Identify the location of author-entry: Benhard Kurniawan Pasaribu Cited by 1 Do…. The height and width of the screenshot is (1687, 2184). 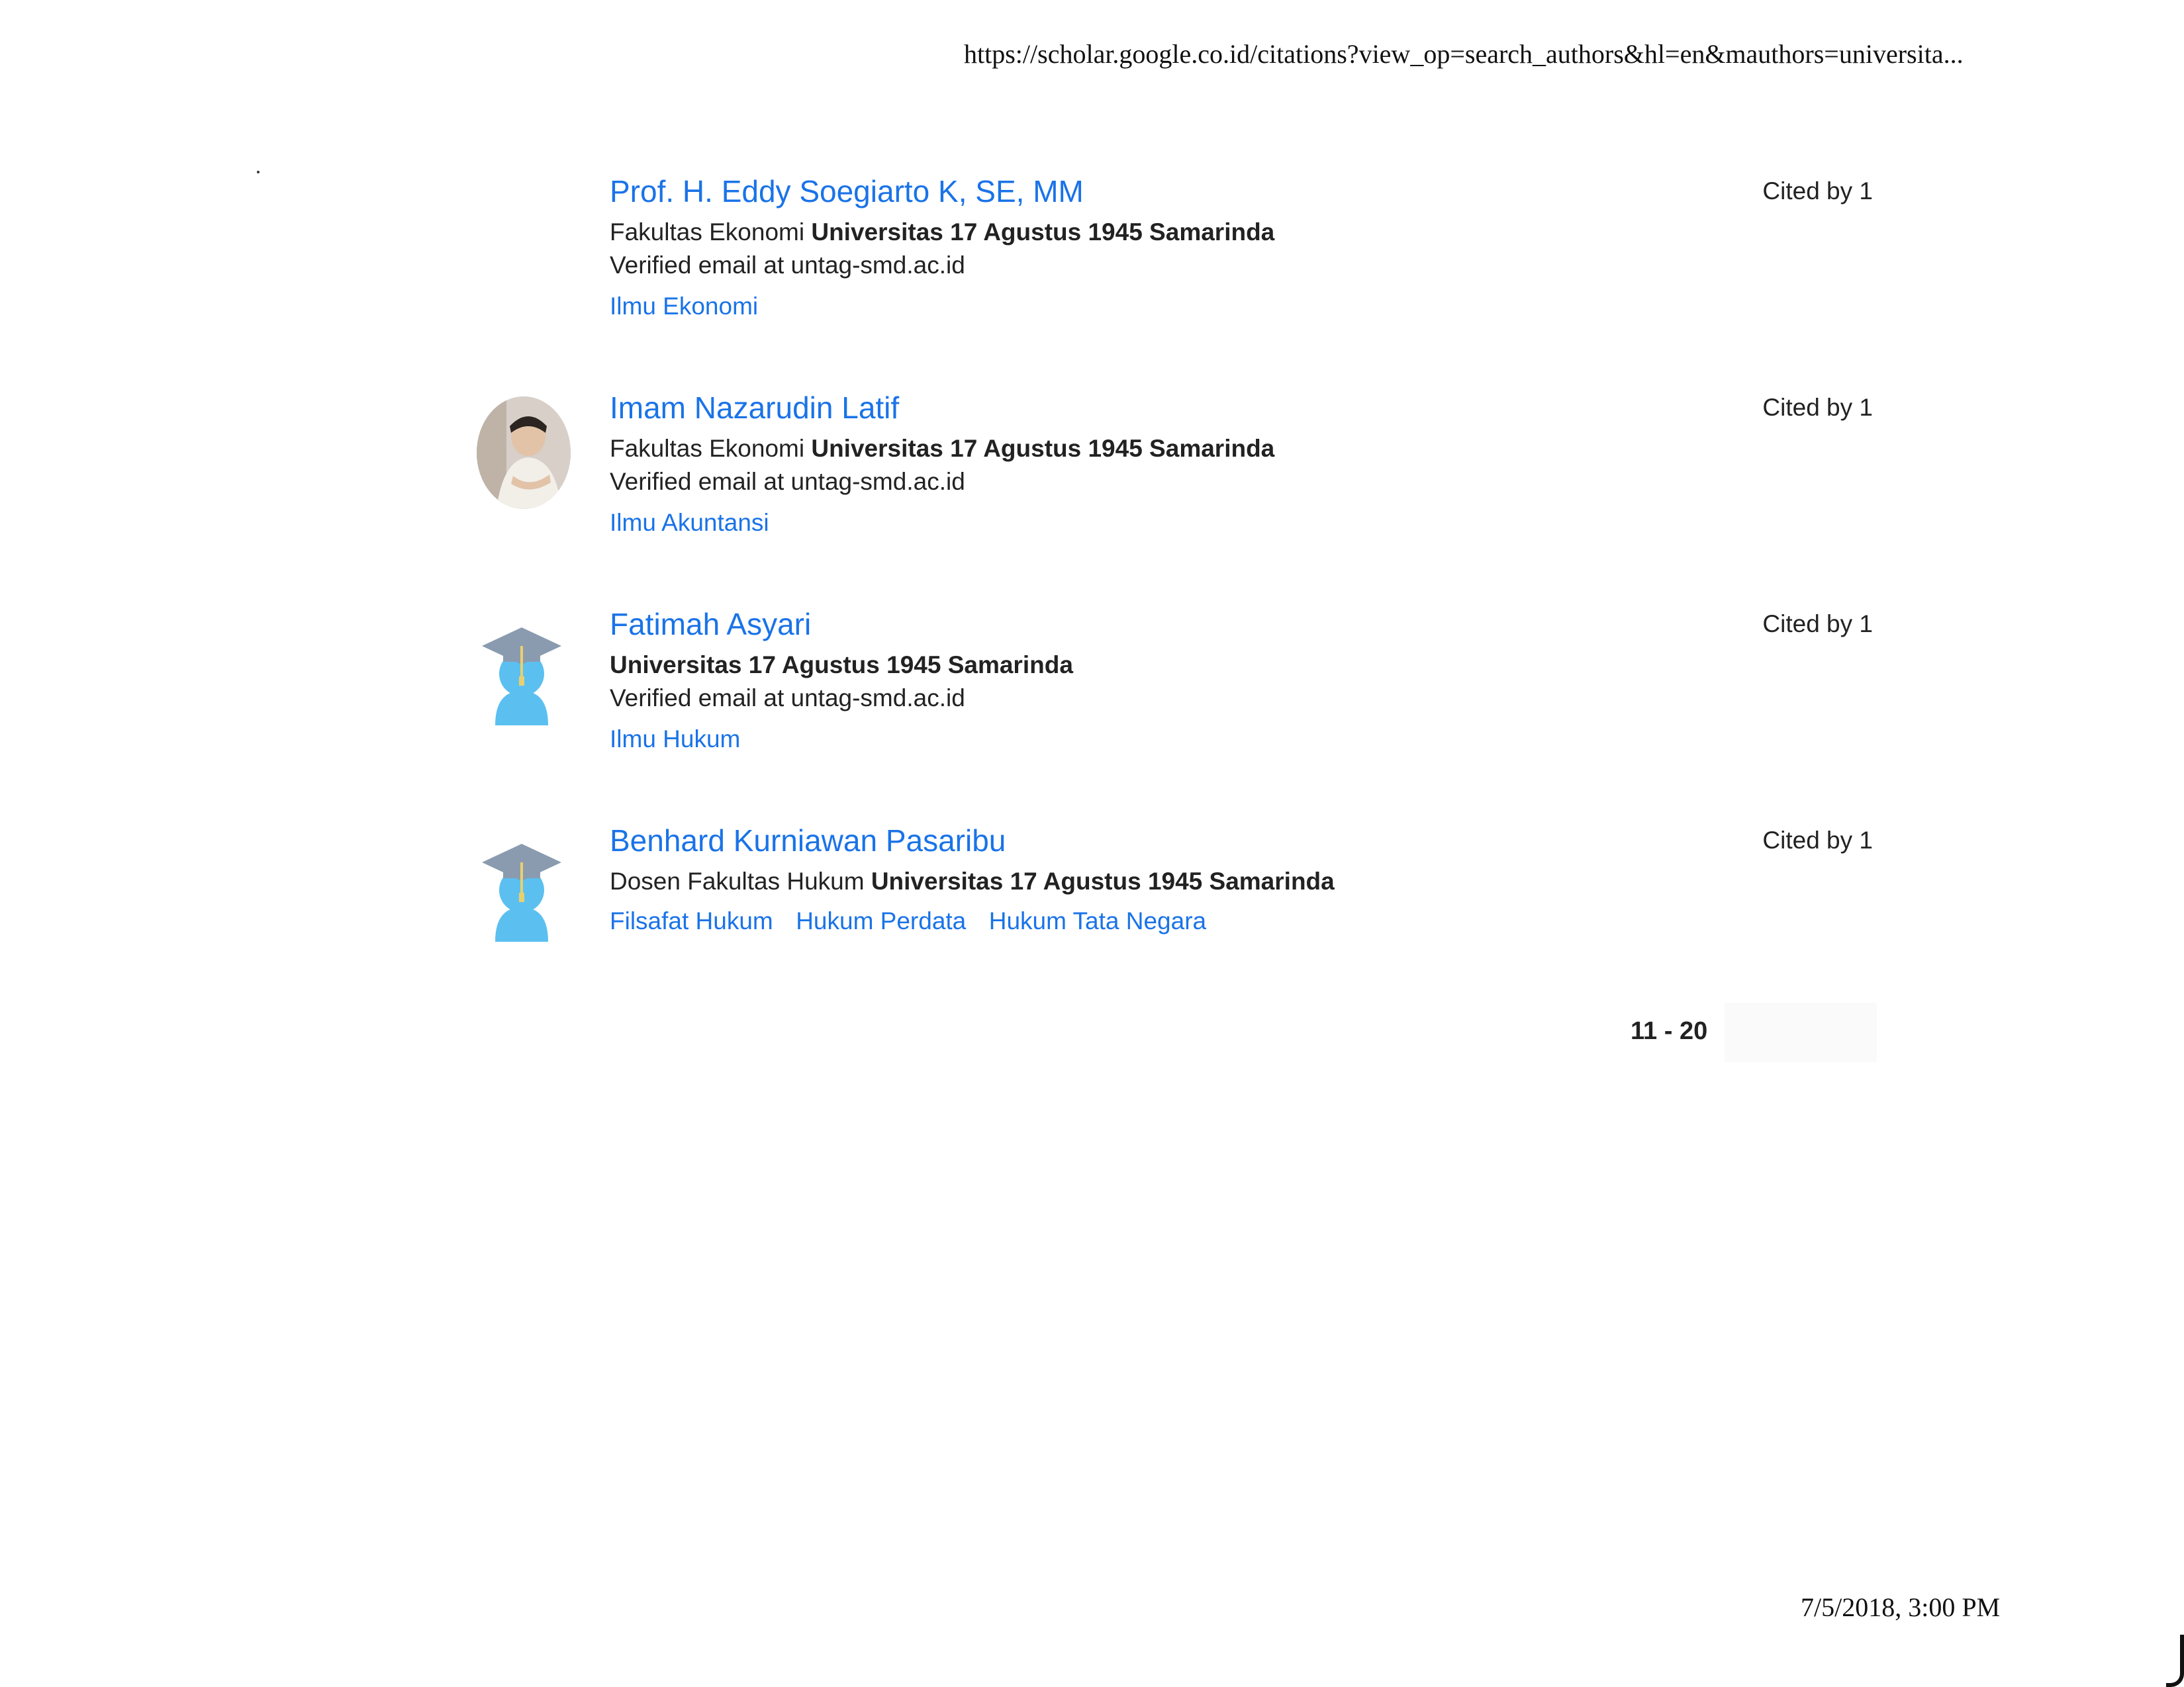
(1092, 922).